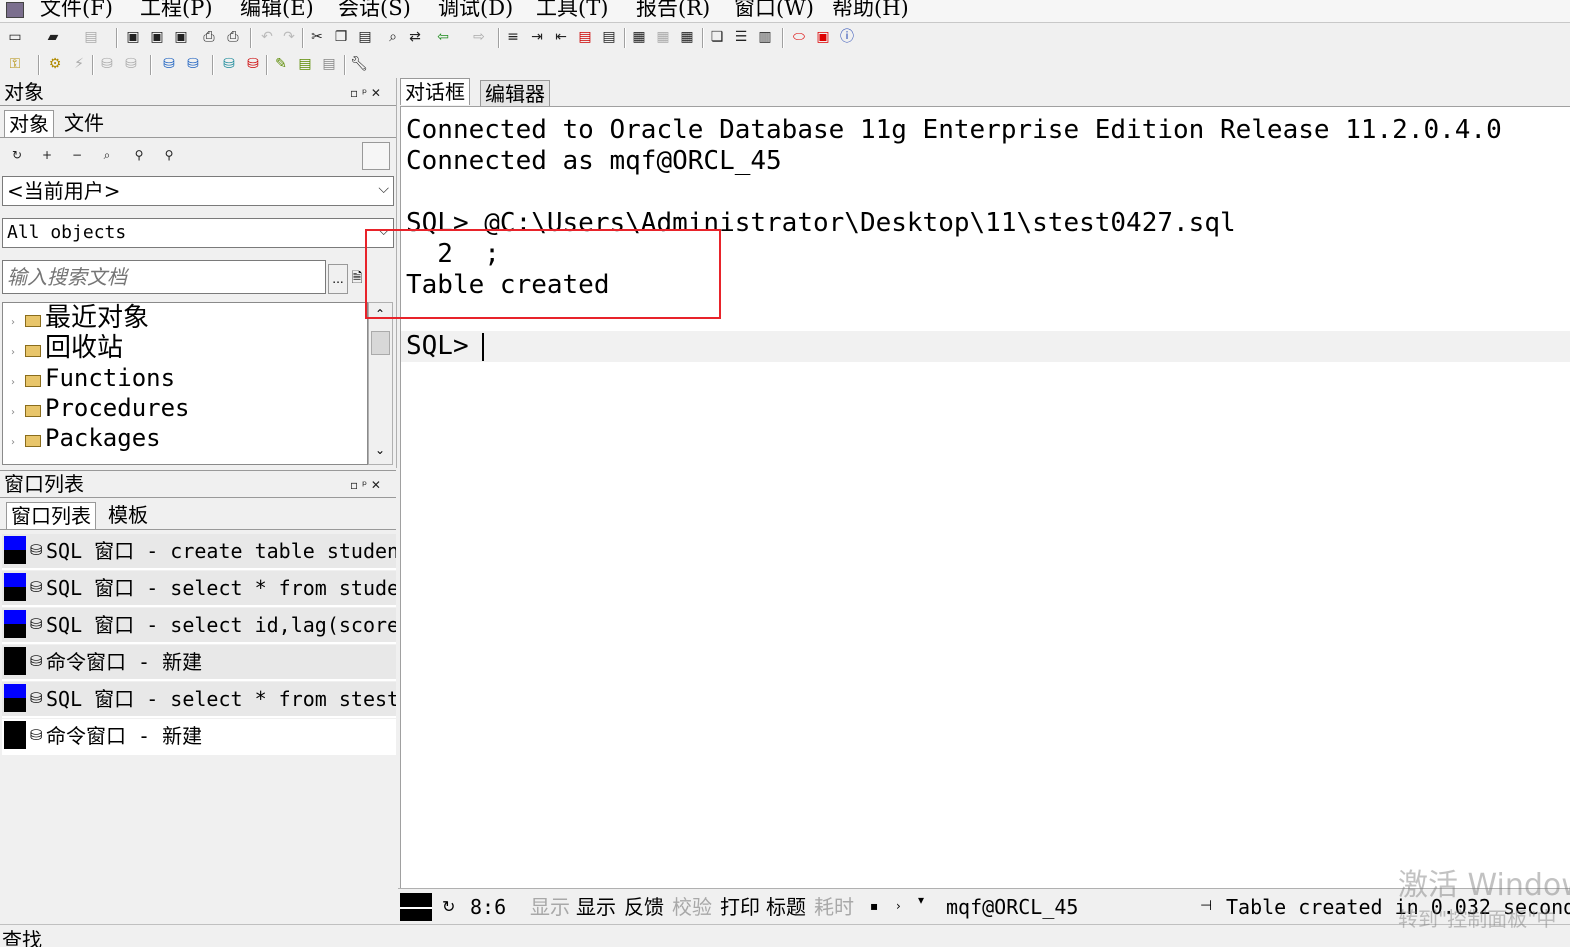 Image resolution: width=1570 pixels, height=947 pixels. Describe the element at coordinates (443, 37) in the screenshot. I see `goto-icon: ⇦` at that location.